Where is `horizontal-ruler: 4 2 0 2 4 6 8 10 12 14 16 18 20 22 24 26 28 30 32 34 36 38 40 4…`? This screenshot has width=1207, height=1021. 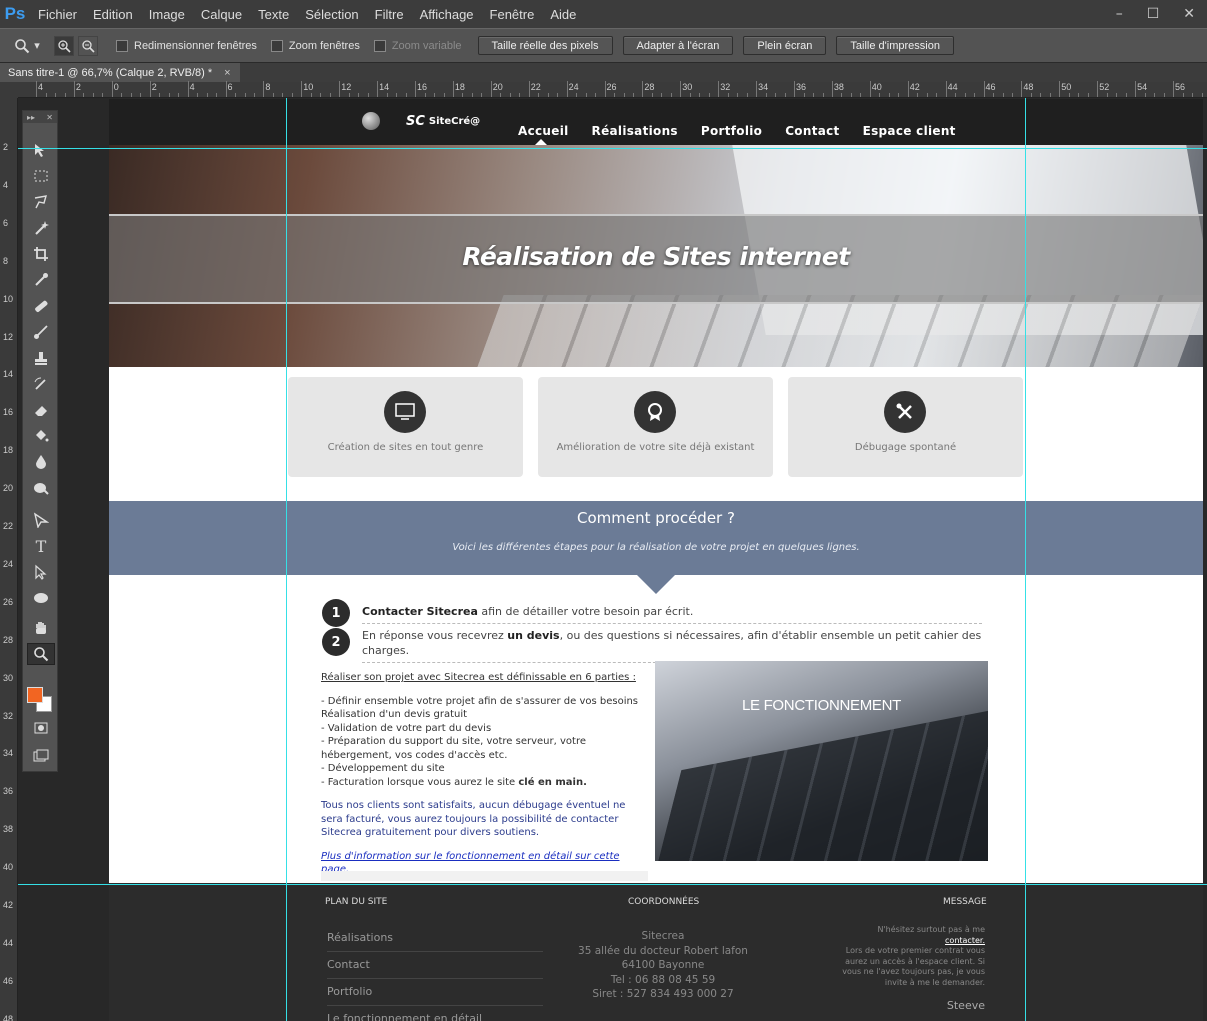
horizontal-ruler: 4 2 0 2 4 6 8 10 12 14 16 18 20 22 24 26 28 30 32 34 36 38 40 4… is located at coordinates (612, 89).